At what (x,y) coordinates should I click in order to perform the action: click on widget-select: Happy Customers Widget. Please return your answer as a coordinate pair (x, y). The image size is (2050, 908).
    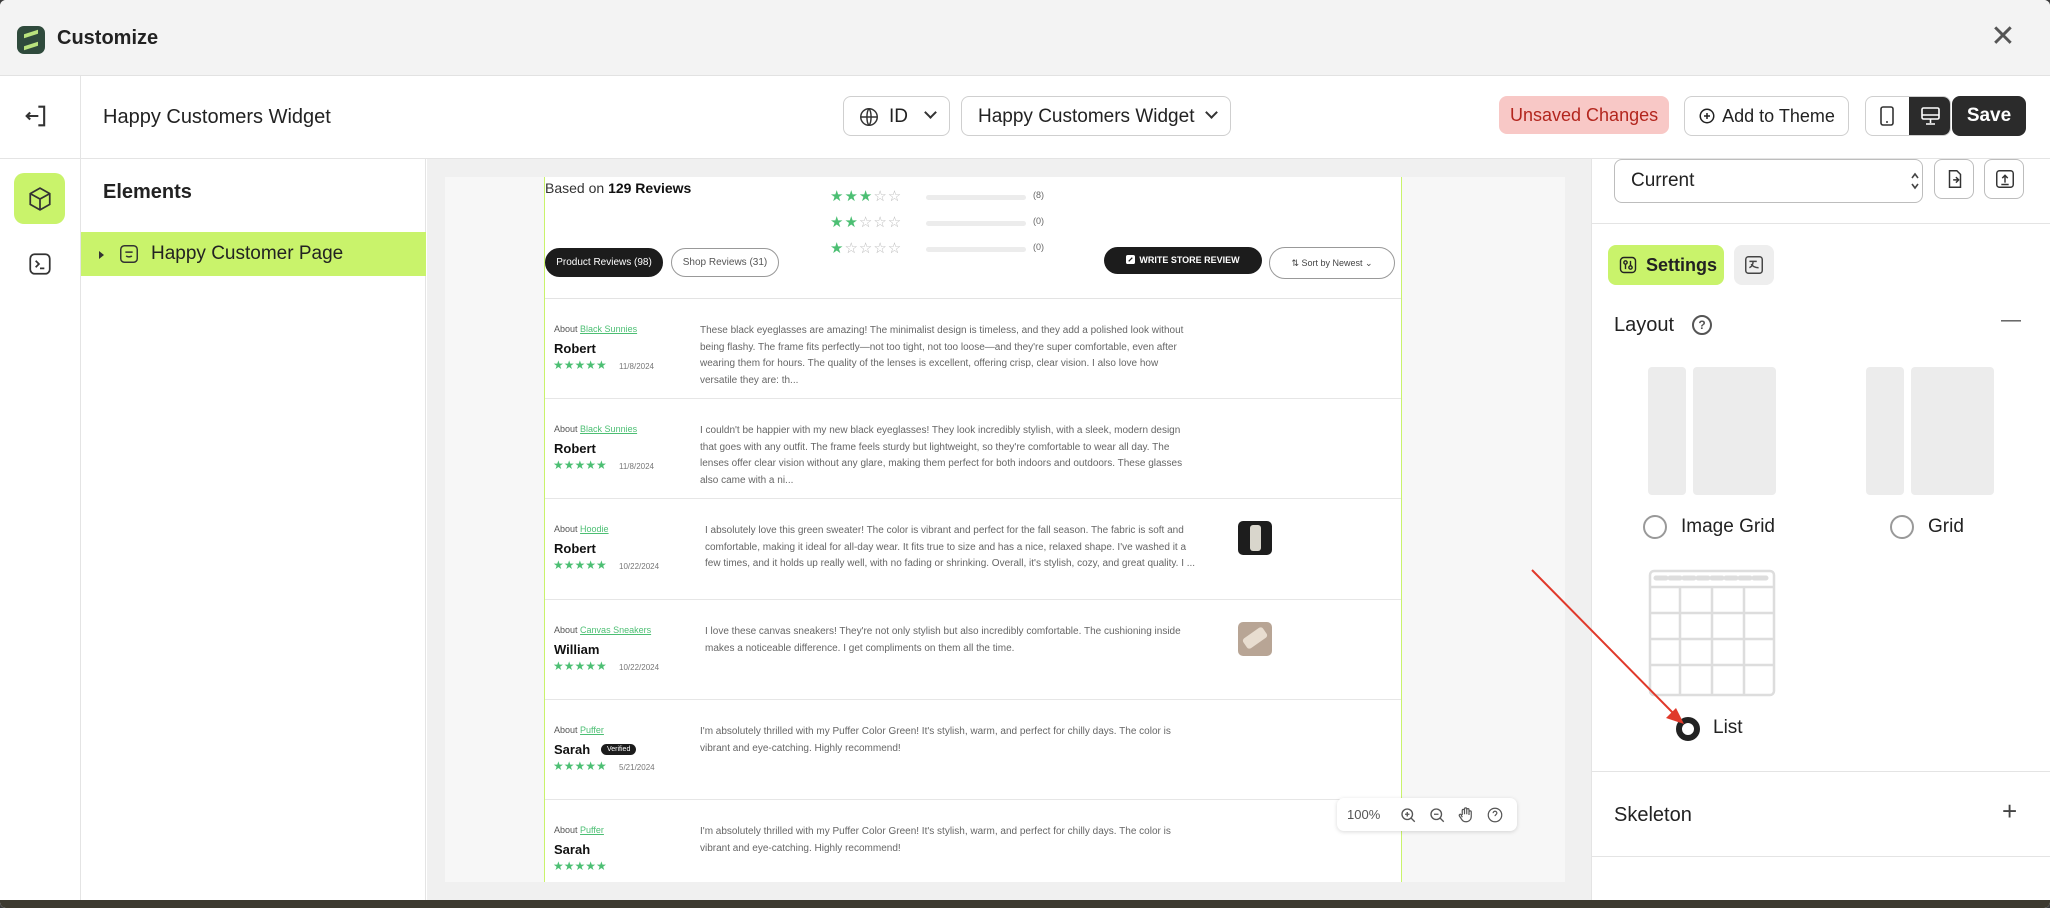
    Looking at the image, I should click on (1096, 116).